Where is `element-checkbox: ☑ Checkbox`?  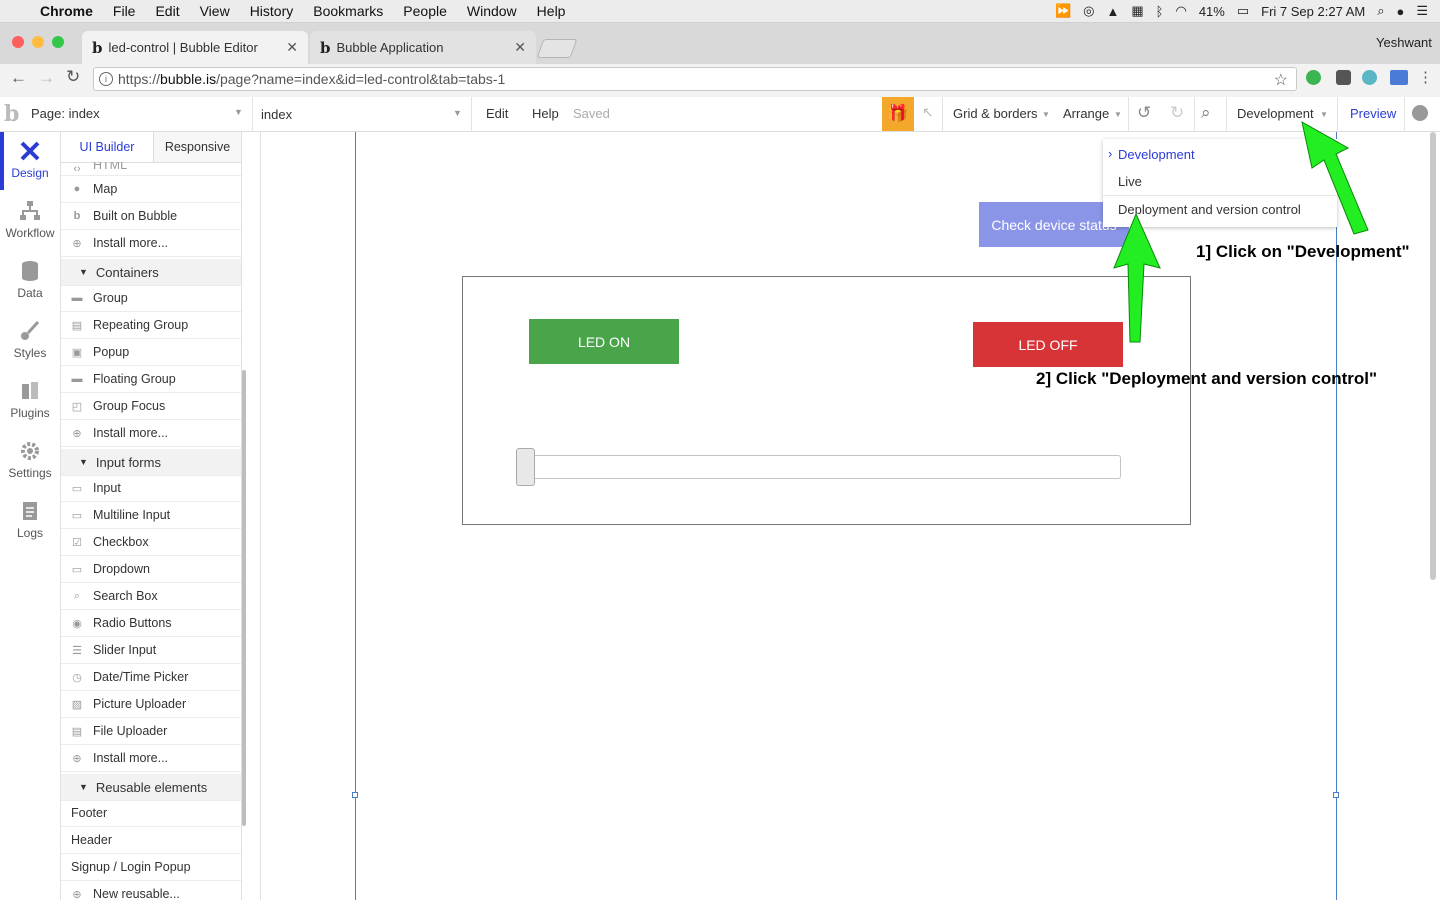 element-checkbox: ☑ Checkbox is located at coordinates (151, 542).